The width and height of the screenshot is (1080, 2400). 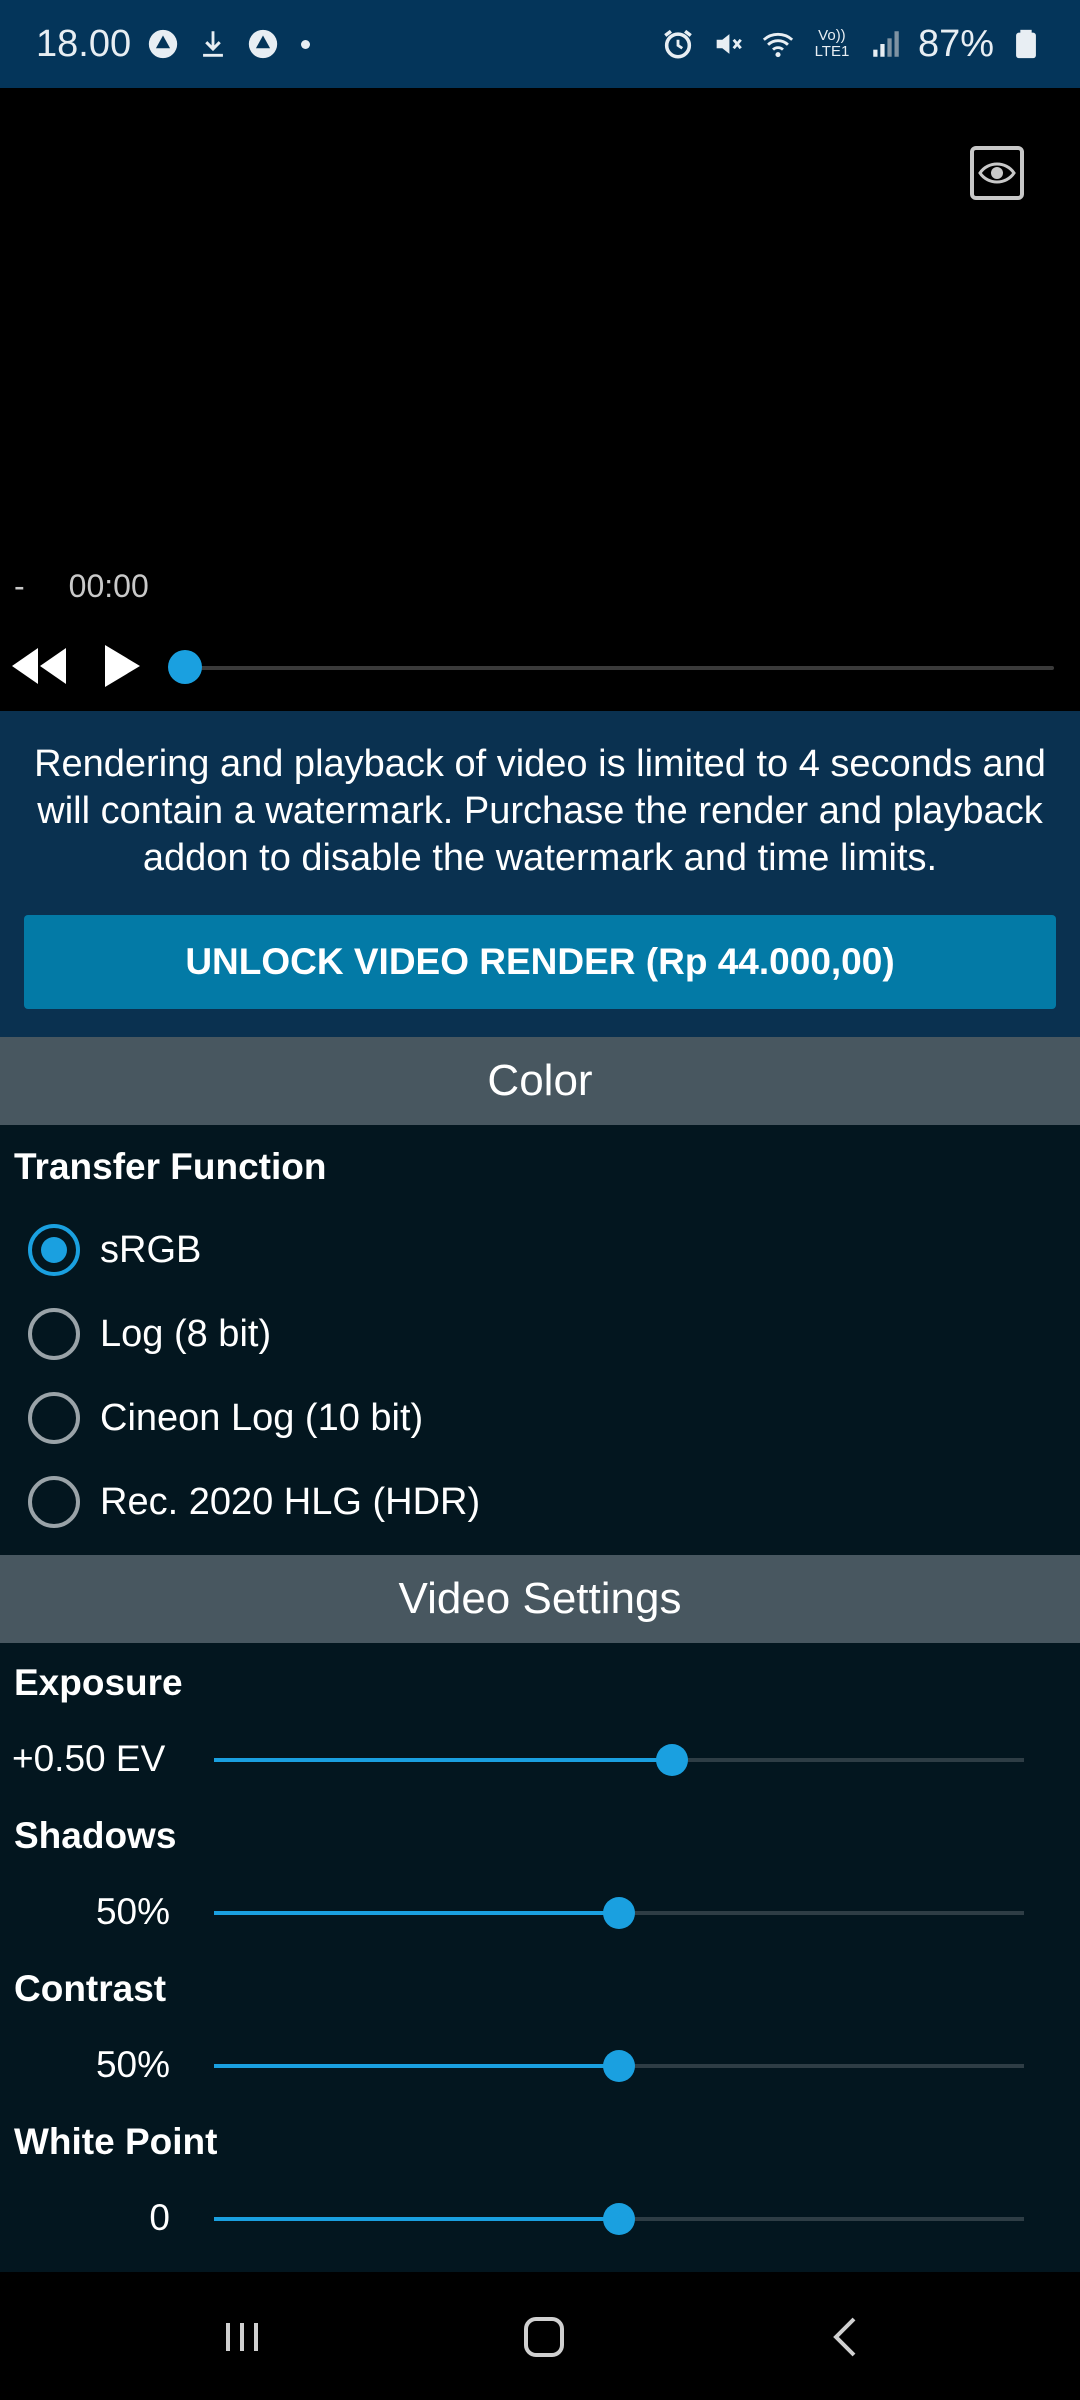 I want to click on white-point-slider, so click(x=619, y=2219).